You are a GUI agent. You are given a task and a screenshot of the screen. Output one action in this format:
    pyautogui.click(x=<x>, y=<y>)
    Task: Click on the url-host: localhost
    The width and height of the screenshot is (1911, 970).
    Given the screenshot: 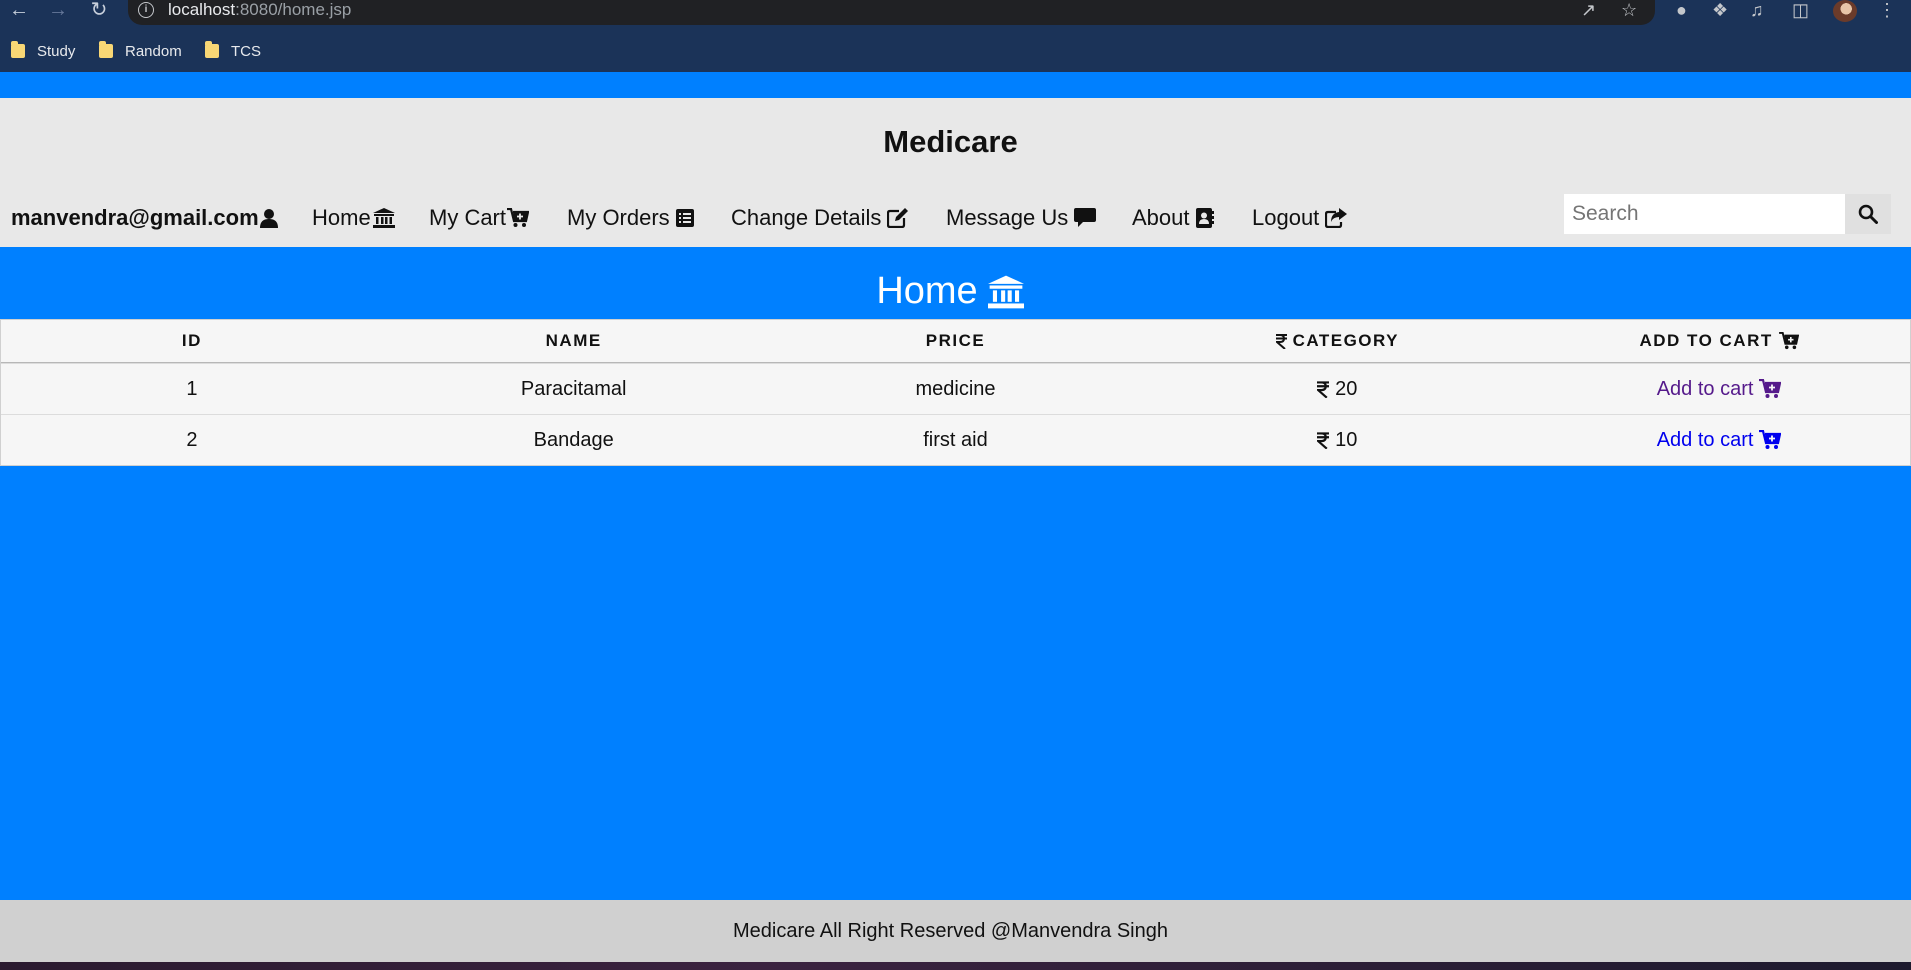 What is the action you would take?
    pyautogui.click(x=202, y=9)
    